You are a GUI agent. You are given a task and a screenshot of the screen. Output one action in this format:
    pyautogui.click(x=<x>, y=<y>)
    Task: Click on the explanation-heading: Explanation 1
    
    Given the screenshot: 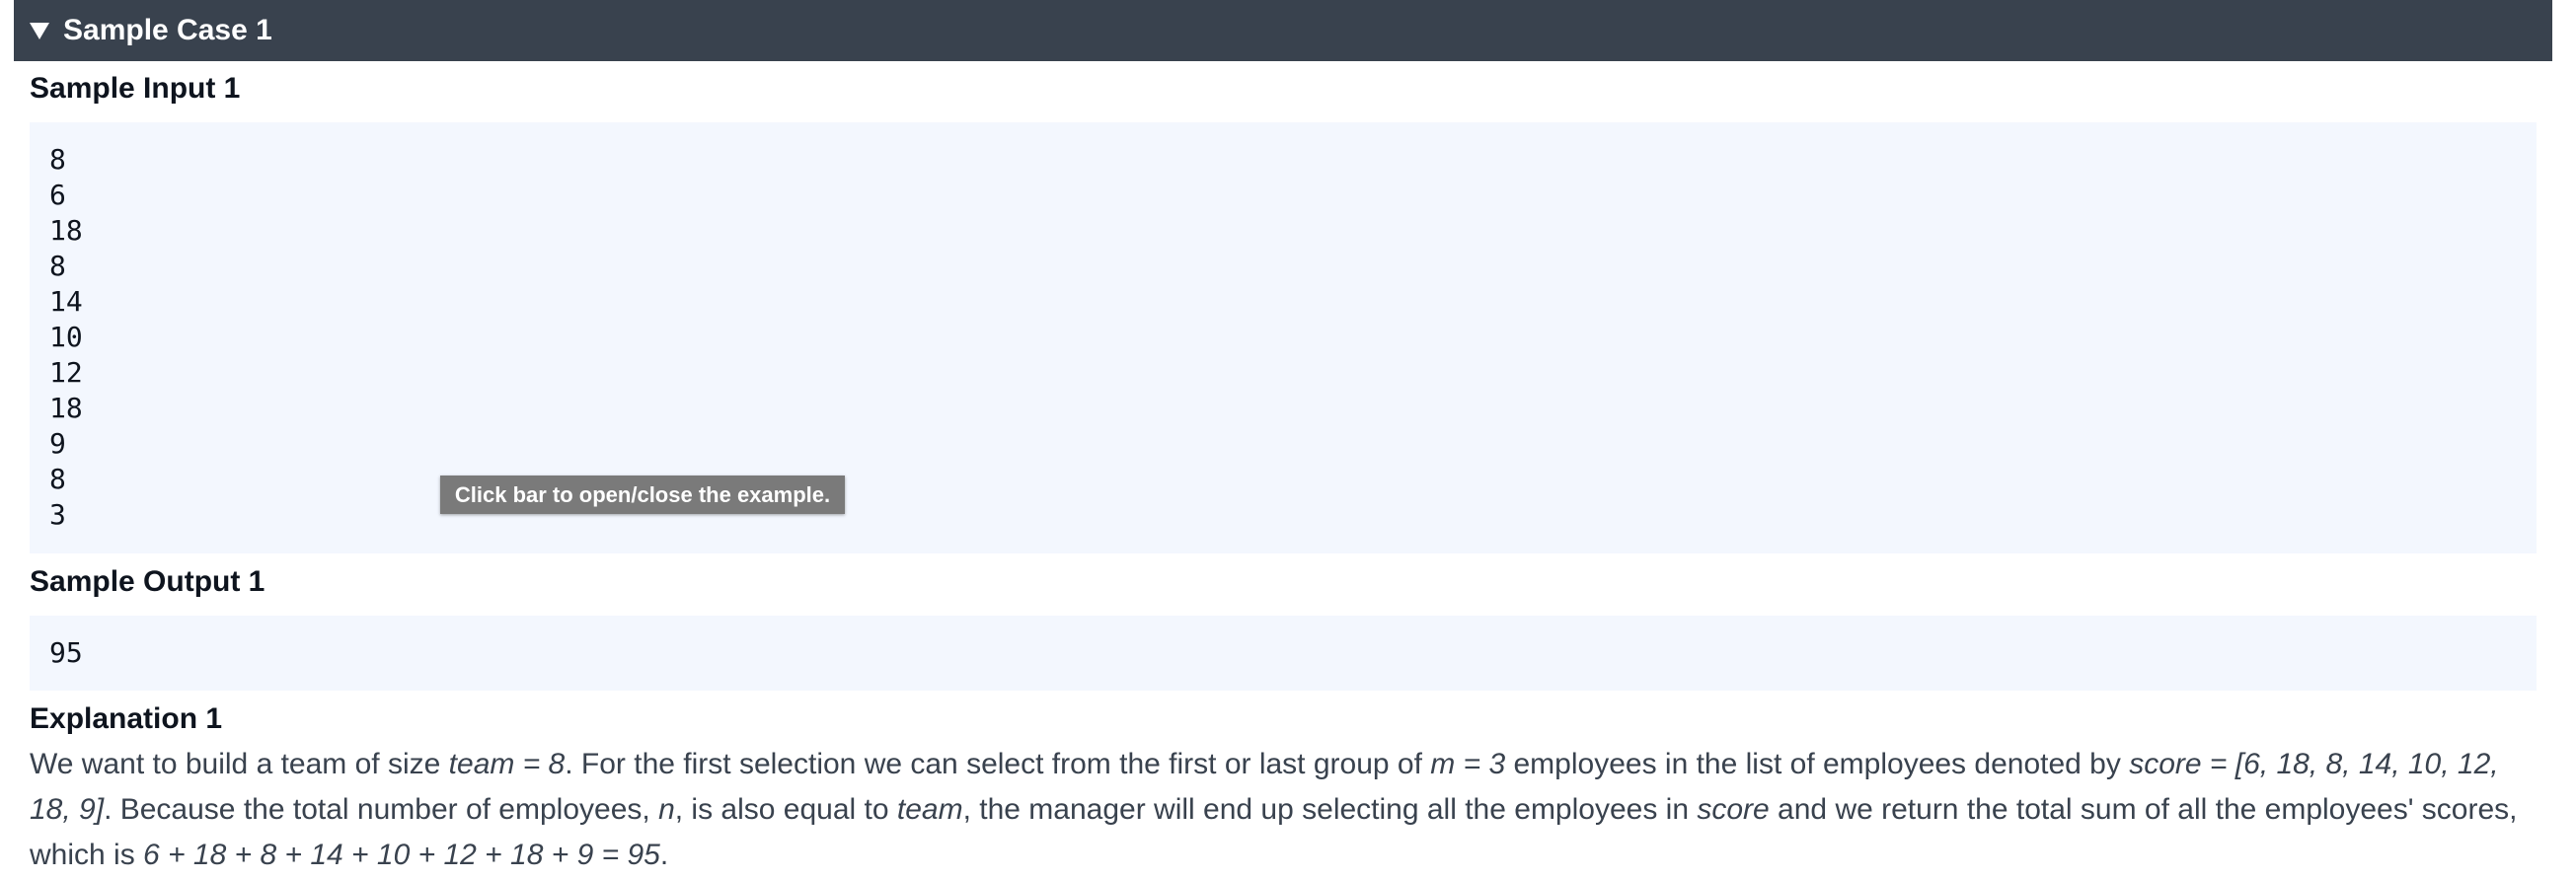 What is the action you would take?
    pyautogui.click(x=126, y=718)
    